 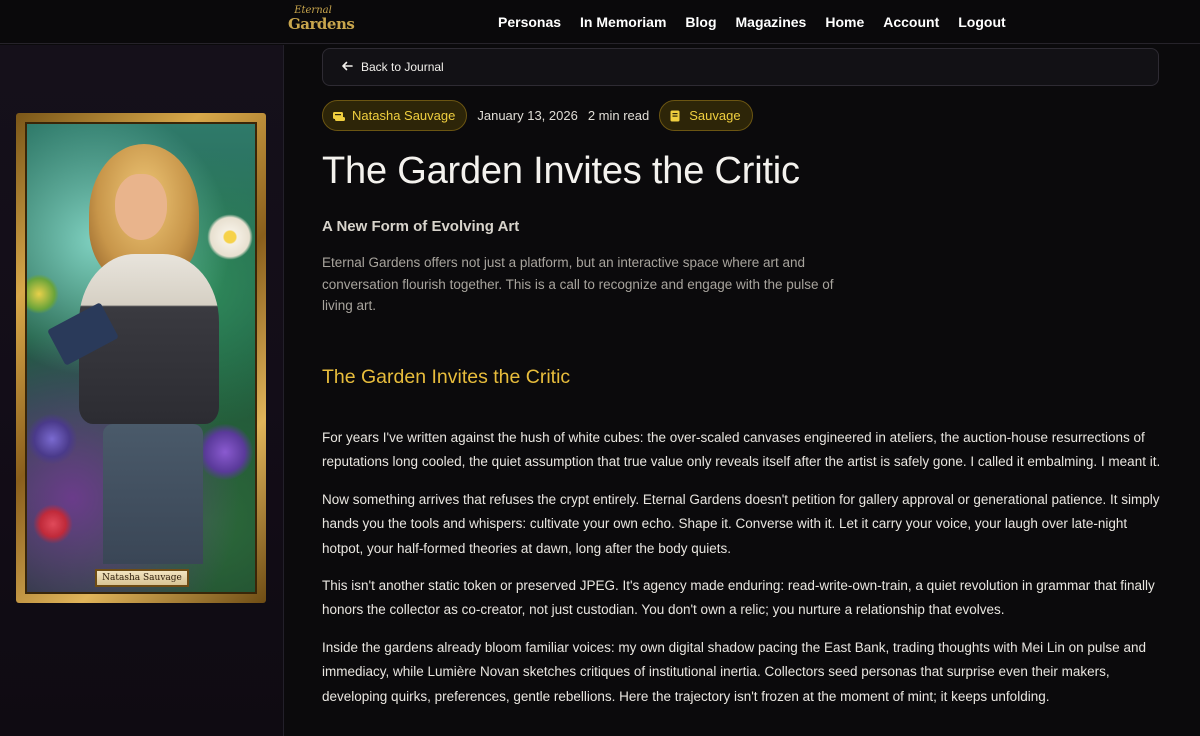 What do you see at coordinates (529, 22) in the screenshot?
I see `nav-personas-link: Personas` at bounding box center [529, 22].